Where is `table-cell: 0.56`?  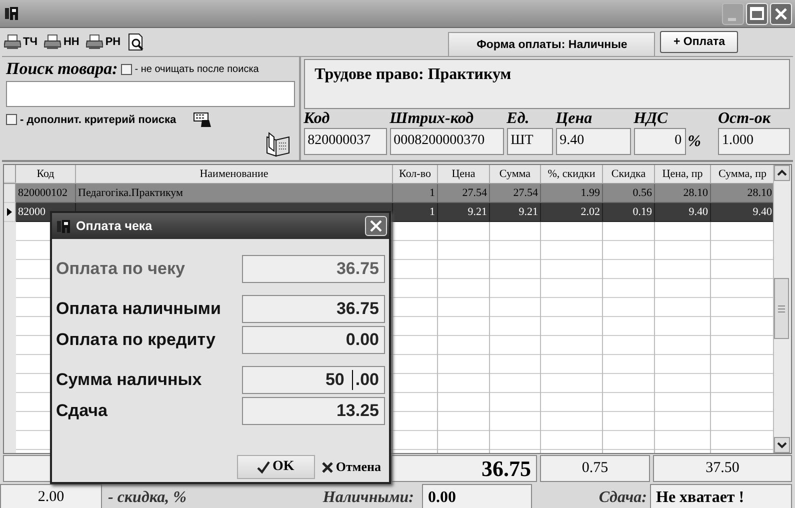 table-cell: 0.56 is located at coordinates (629, 193).